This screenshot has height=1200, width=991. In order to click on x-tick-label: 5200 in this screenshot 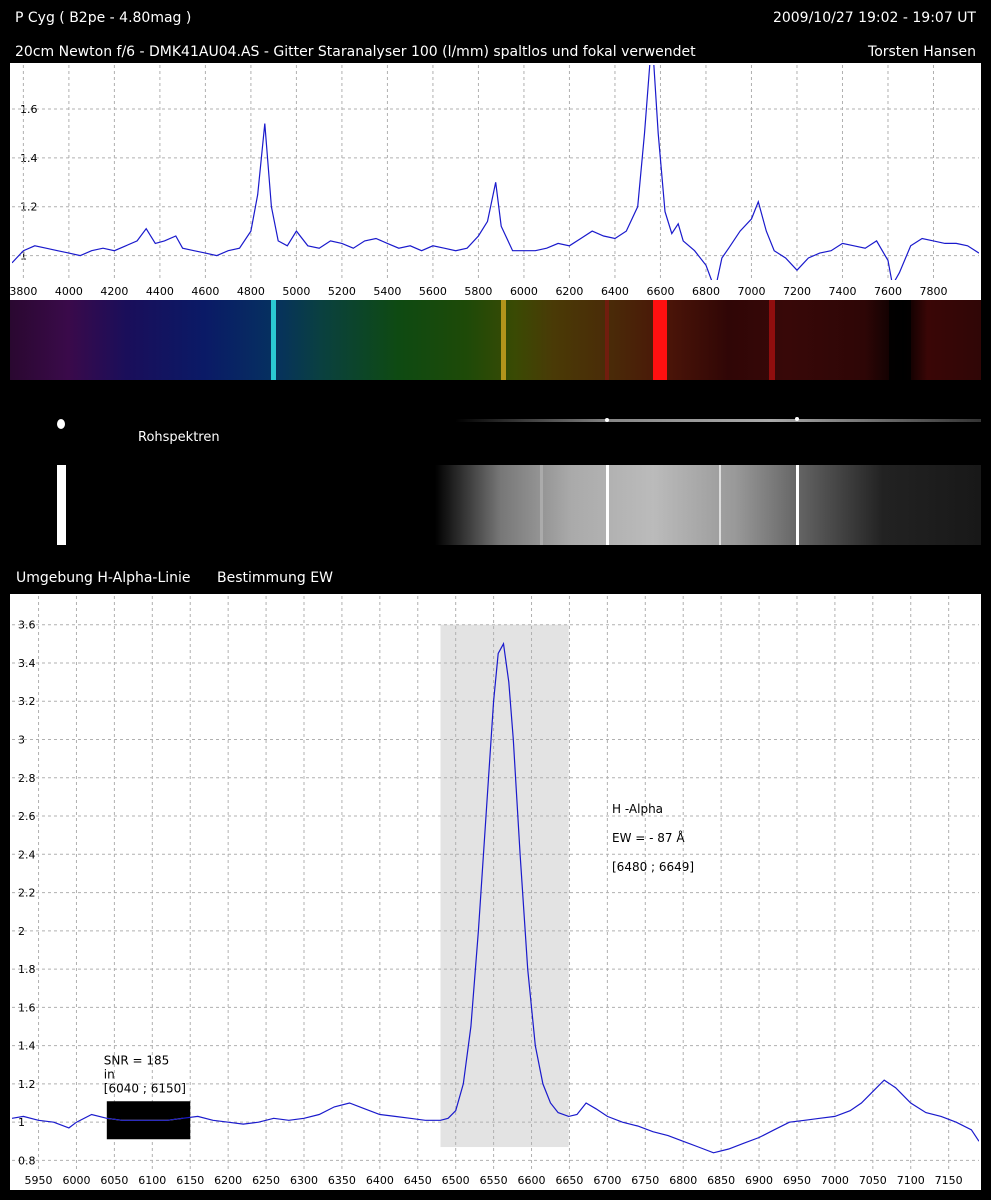, I will do `click(342, 291)`.